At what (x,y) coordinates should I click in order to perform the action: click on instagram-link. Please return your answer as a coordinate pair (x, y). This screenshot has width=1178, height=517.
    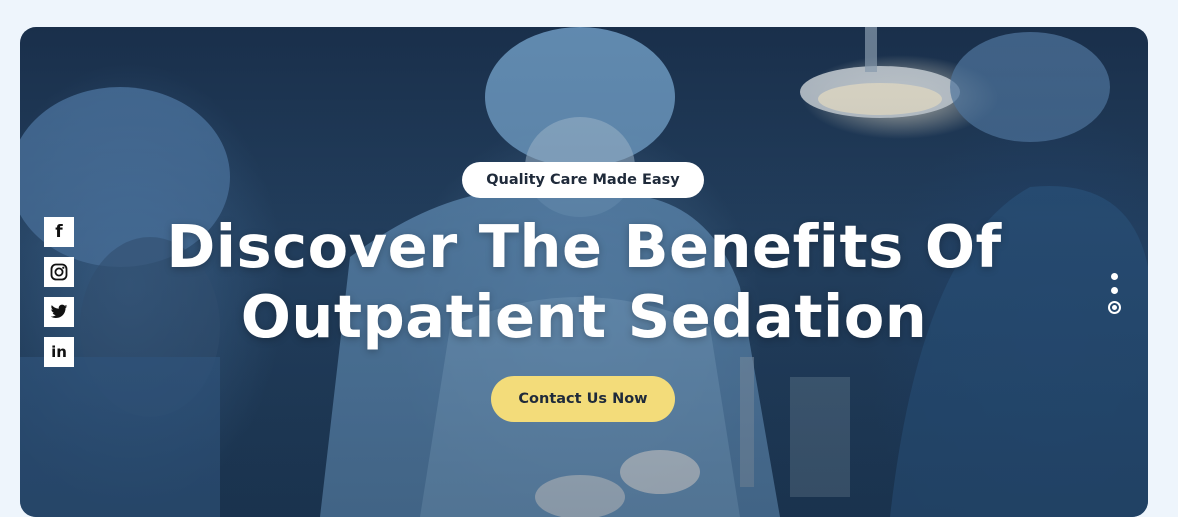
    Looking at the image, I should click on (59, 272).